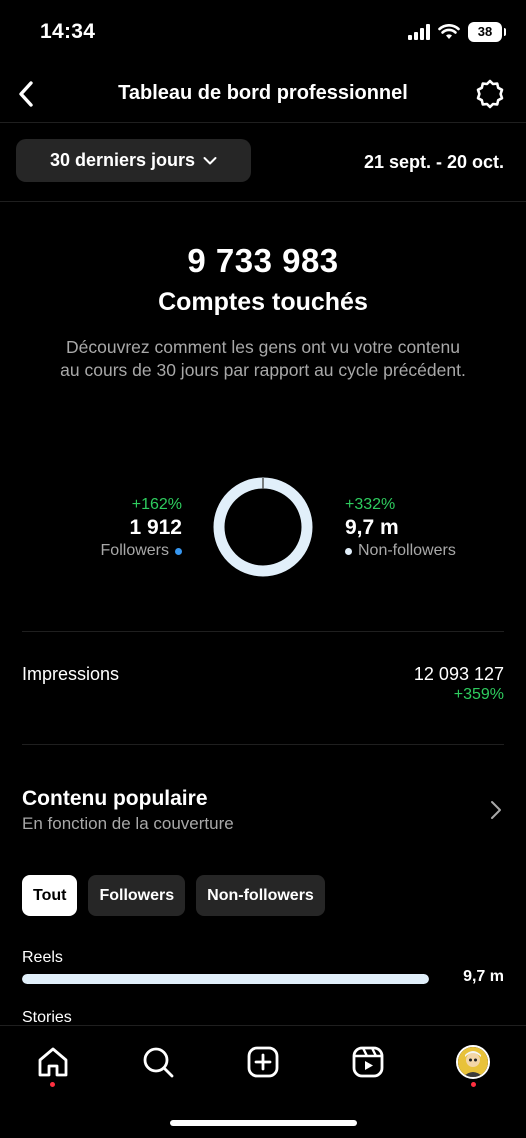  I want to click on battery-icon: 38, so click(487, 32).